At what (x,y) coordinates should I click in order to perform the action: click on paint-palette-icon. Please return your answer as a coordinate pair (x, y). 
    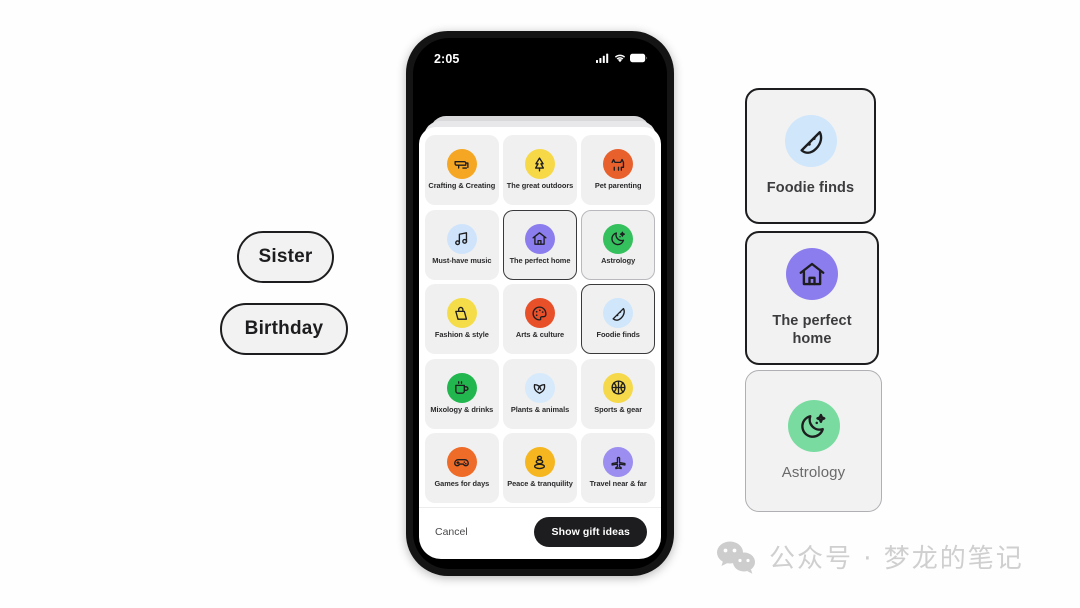
    Looking at the image, I should click on (539, 313).